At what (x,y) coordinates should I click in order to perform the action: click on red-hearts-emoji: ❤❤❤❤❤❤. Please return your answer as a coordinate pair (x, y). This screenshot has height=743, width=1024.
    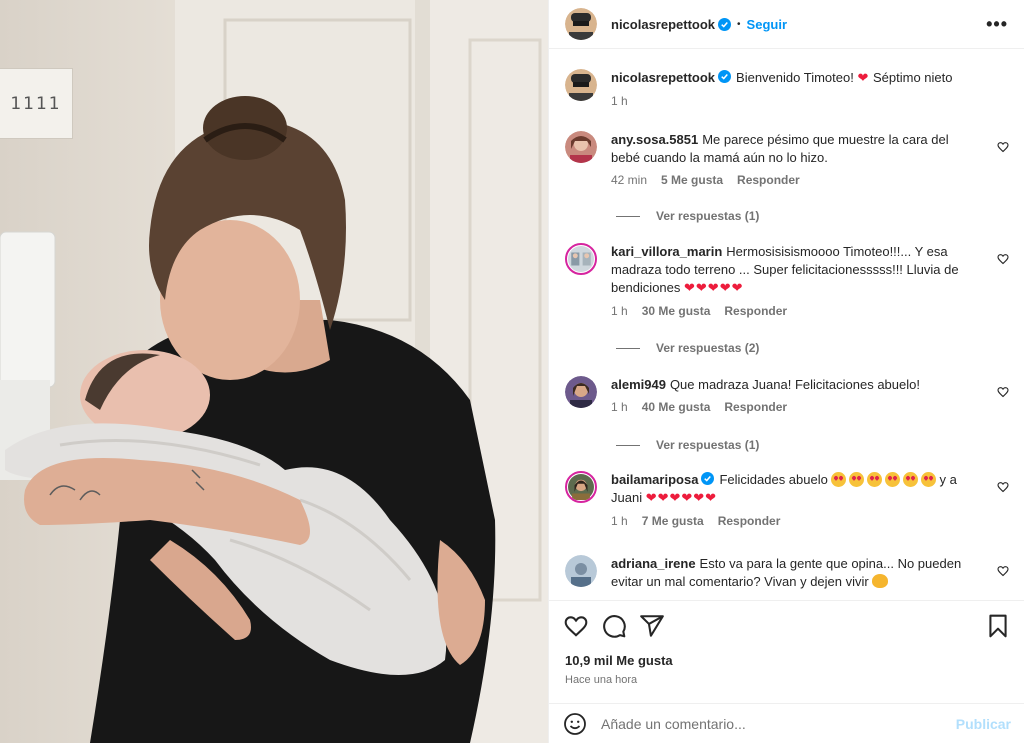
    Looking at the image, I should click on (681, 498).